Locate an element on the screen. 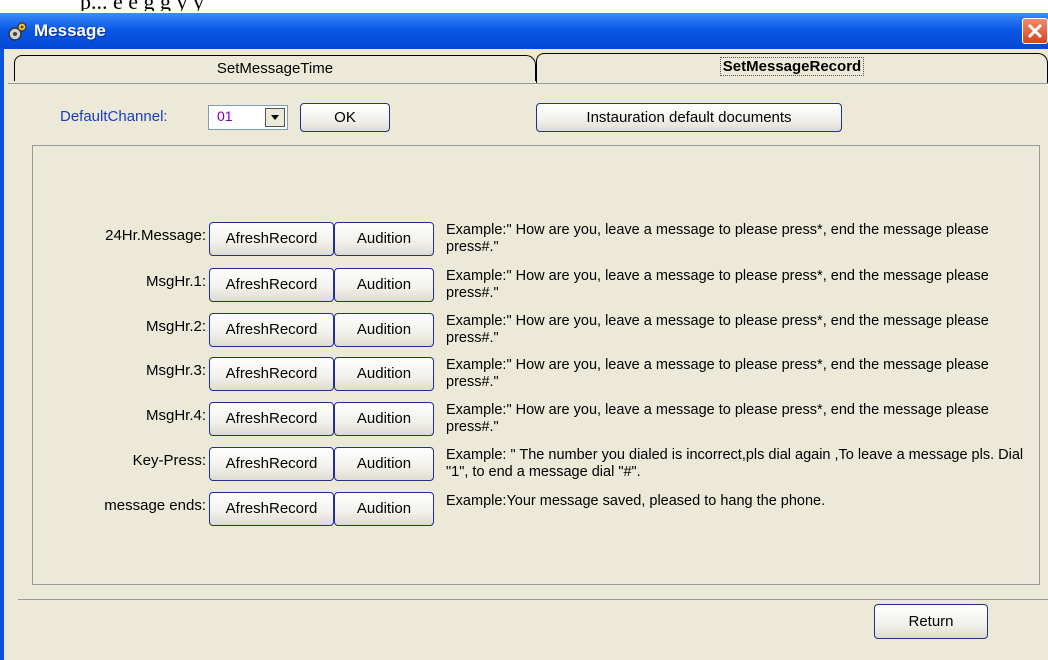  row-label-key-press: Key-Press: is located at coordinates (169, 460).